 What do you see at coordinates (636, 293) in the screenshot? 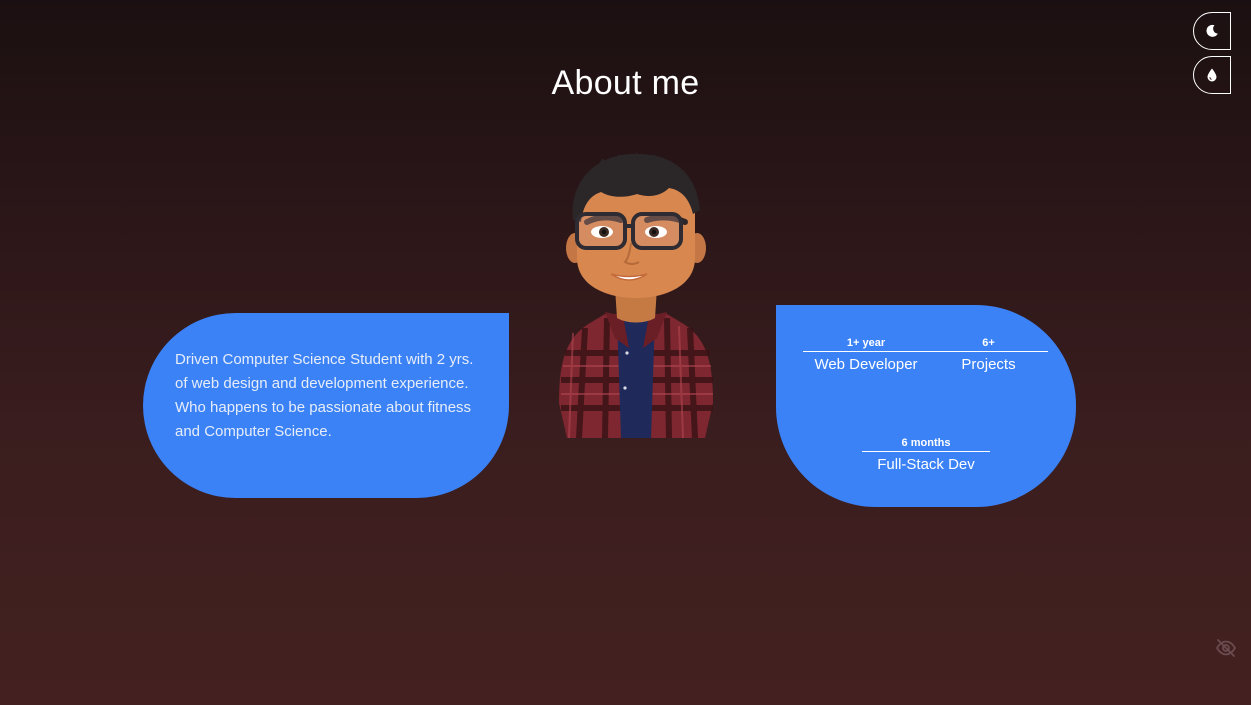
I see `avatar` at bounding box center [636, 293].